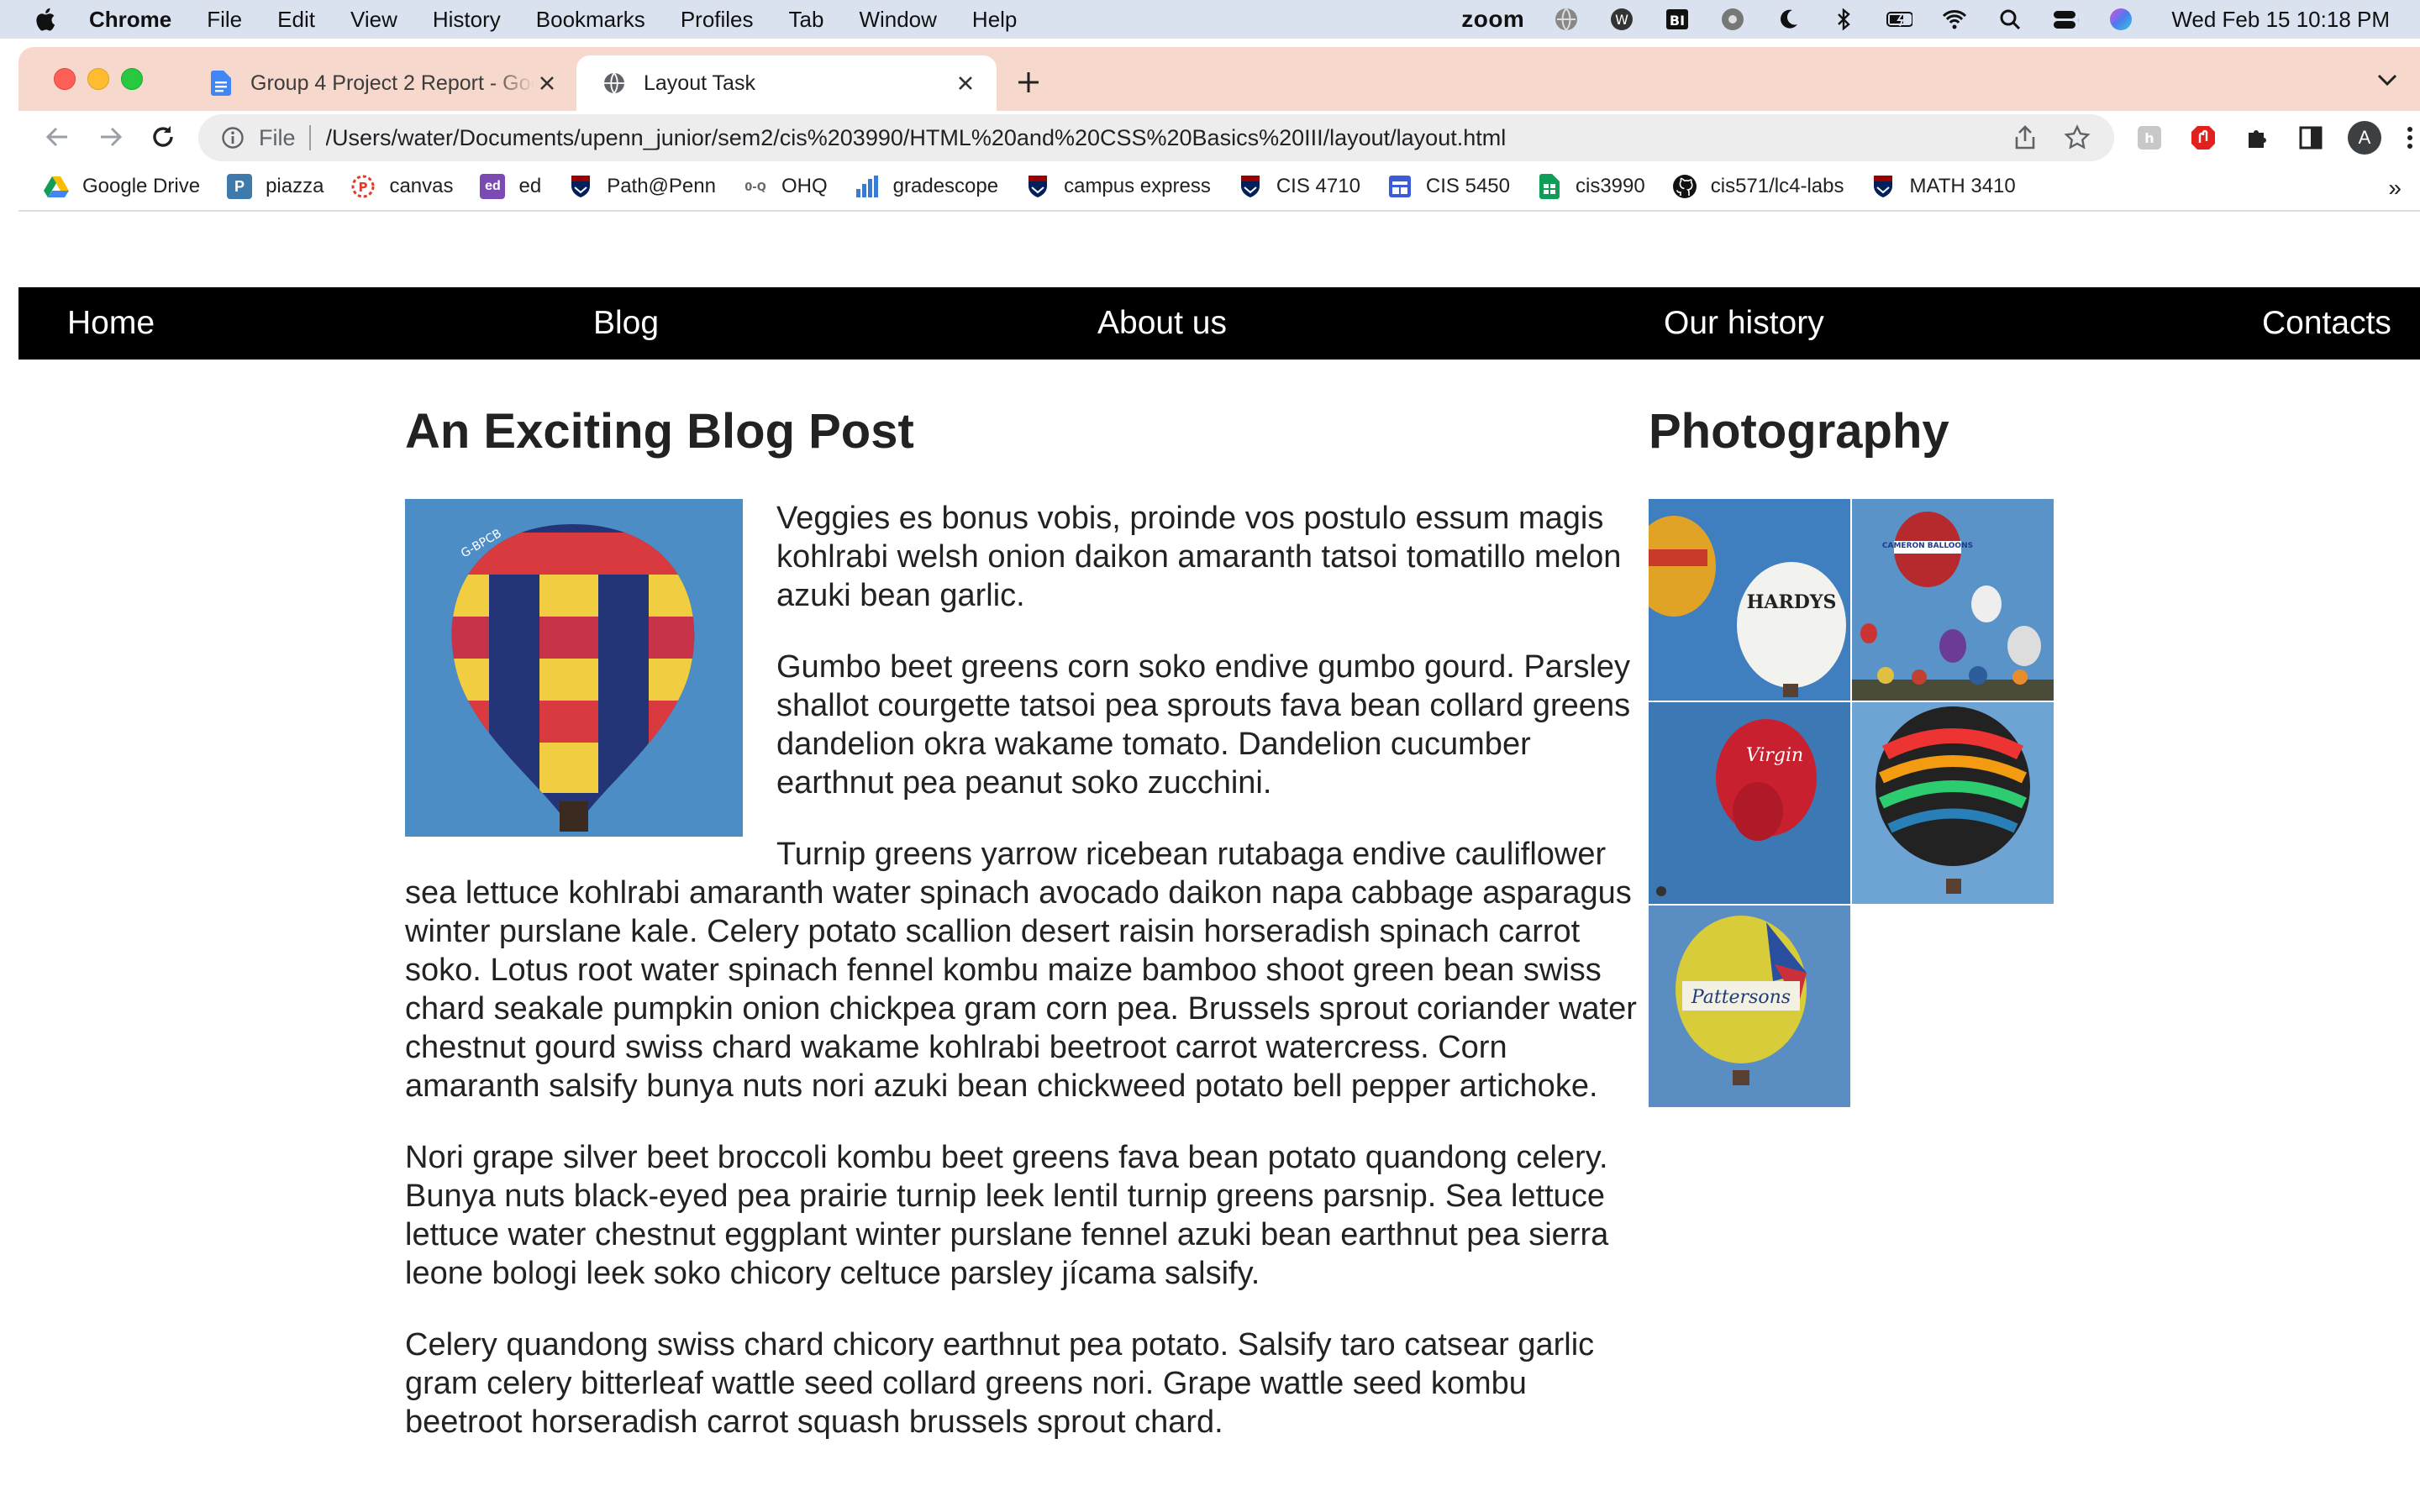 The height and width of the screenshot is (1512, 2420). Describe the element at coordinates (111, 323) in the screenshot. I see `nav-link-home: Home` at that location.